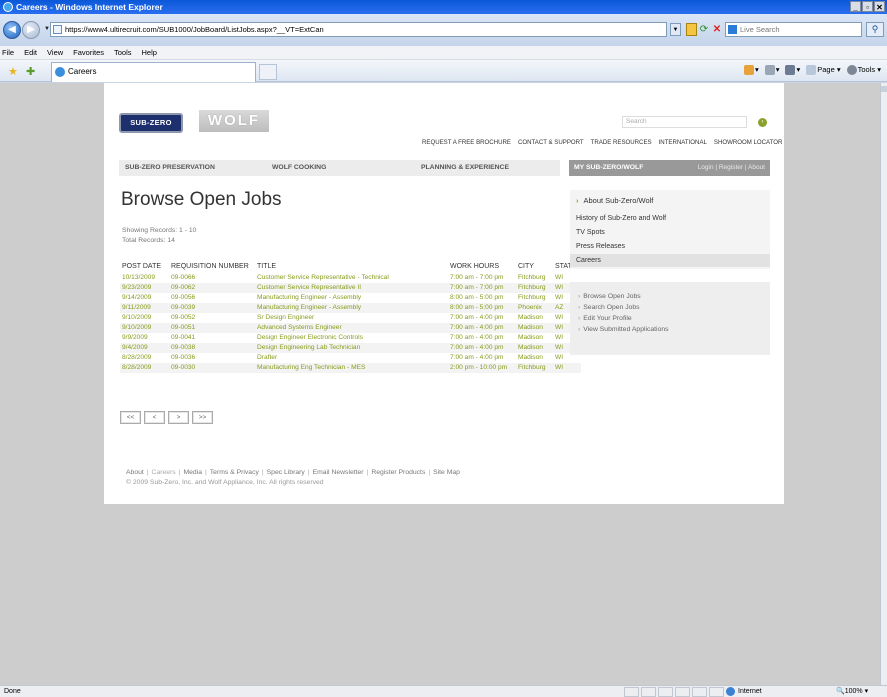 The height and width of the screenshot is (697, 887). I want to click on sidebar-item-tv-spots: TV Spots, so click(670, 232).